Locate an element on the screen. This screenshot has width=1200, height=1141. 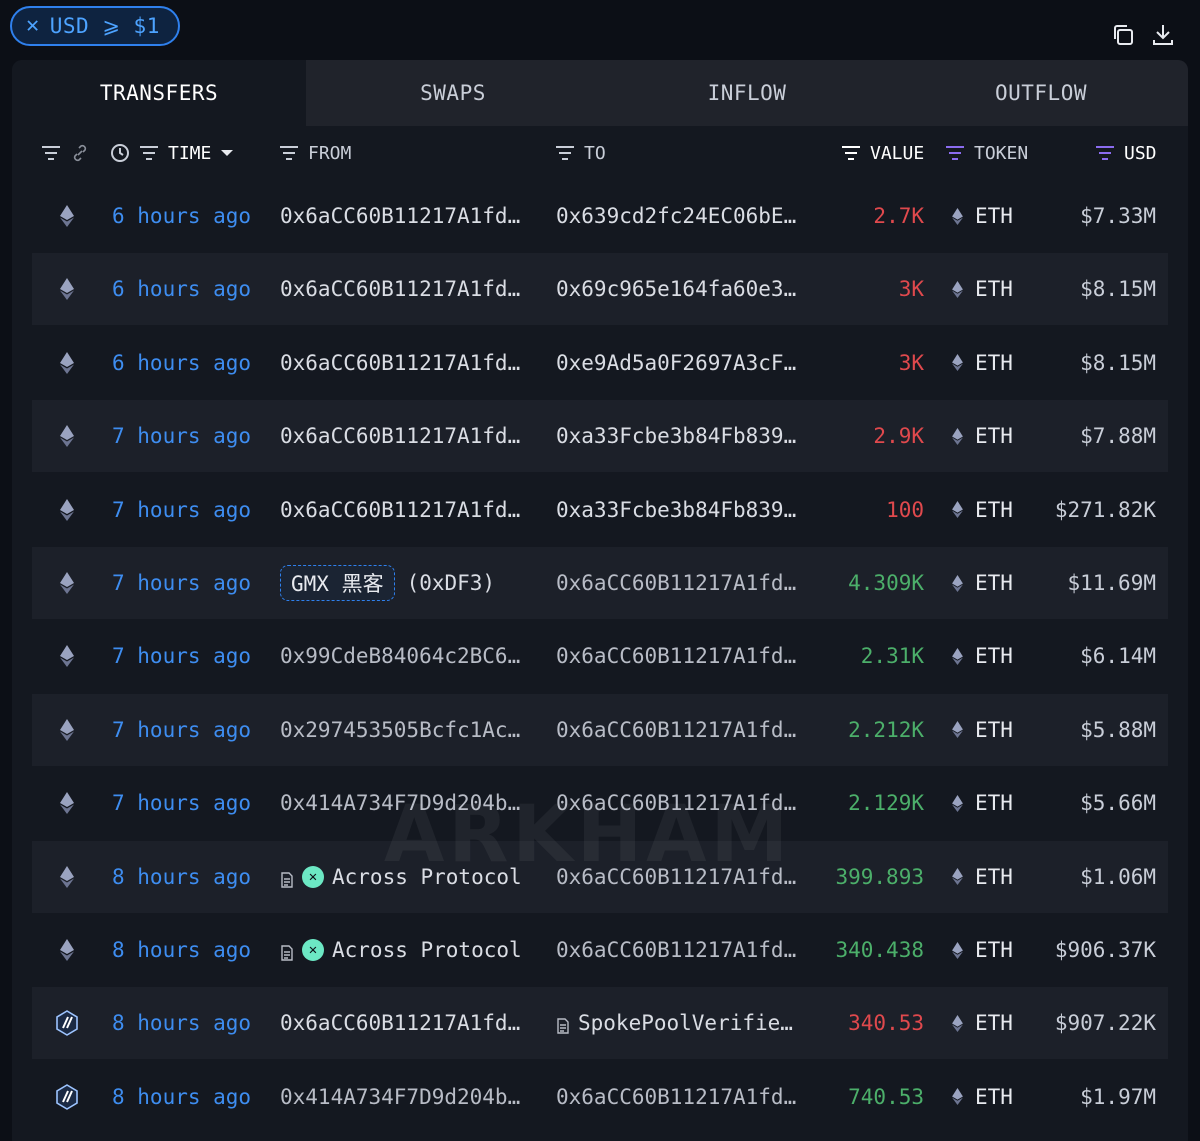
from-entity: GMX 黑客 (0xDF3) is located at coordinates (409, 583).